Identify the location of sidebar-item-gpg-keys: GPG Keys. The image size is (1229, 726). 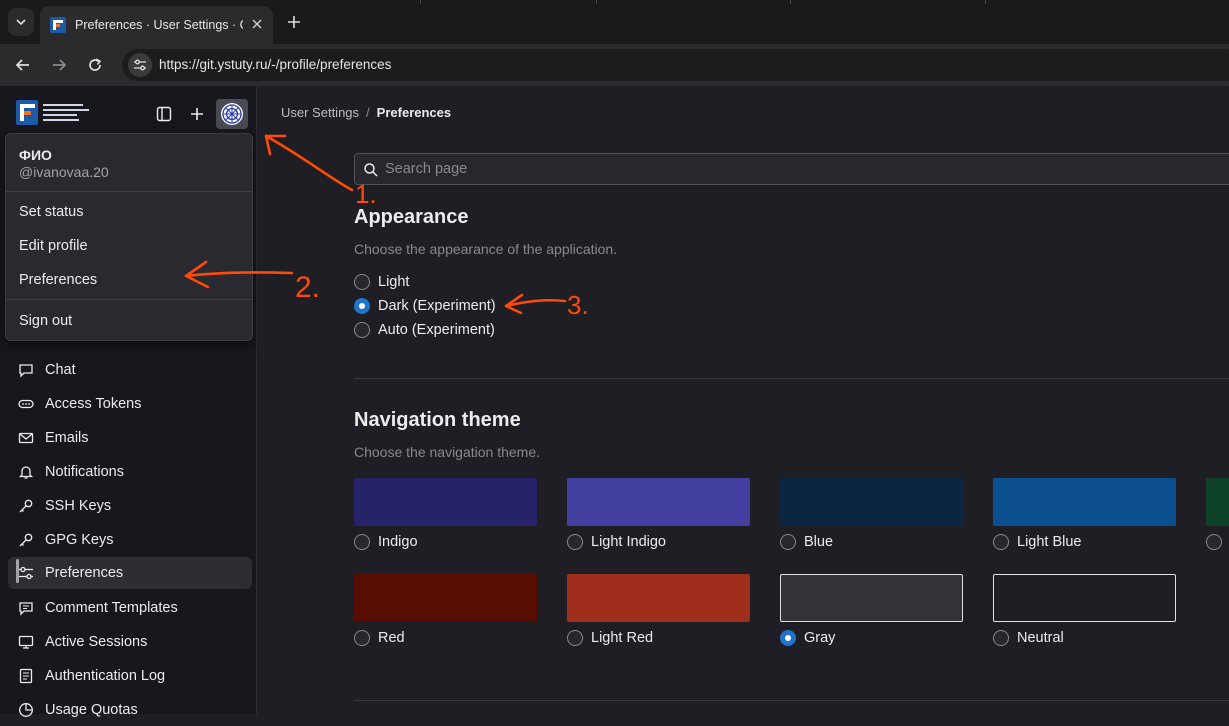
(130, 540).